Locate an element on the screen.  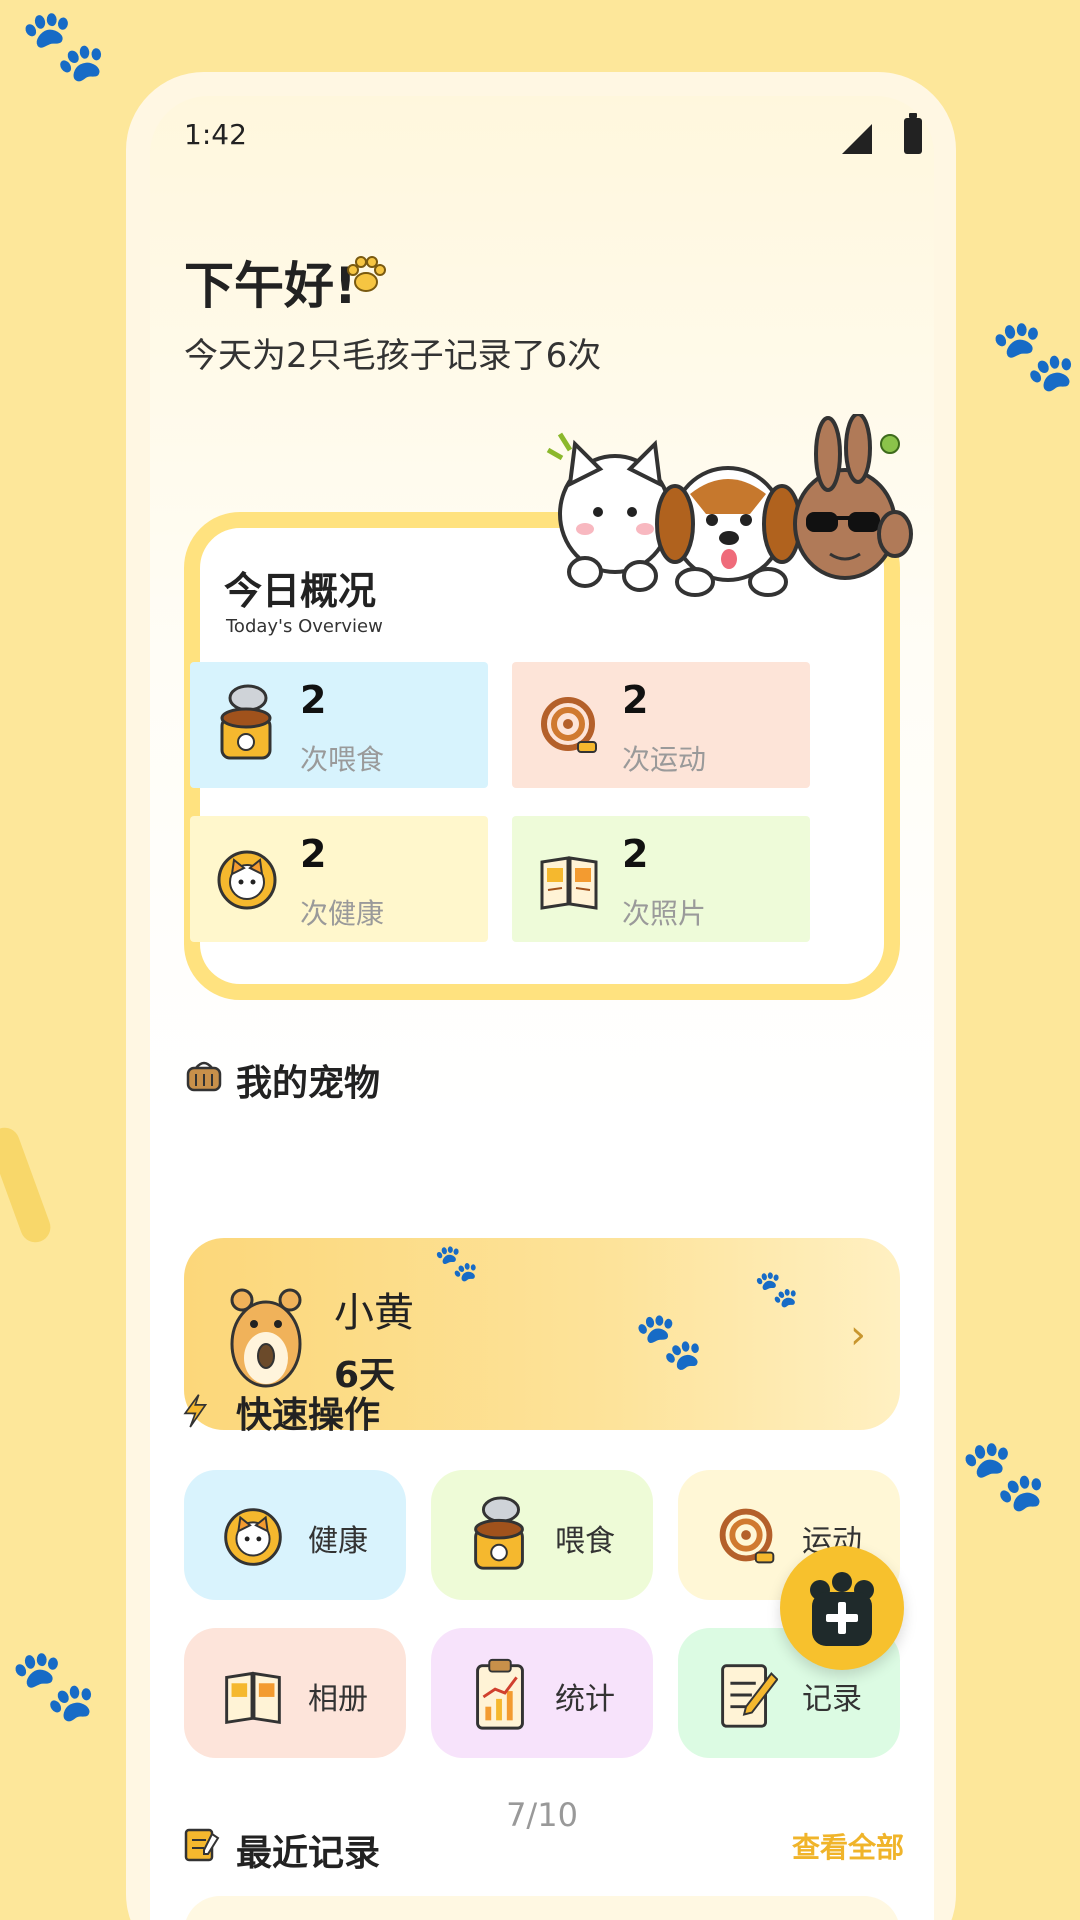
paw-icon is located at coordinates (366, 274).